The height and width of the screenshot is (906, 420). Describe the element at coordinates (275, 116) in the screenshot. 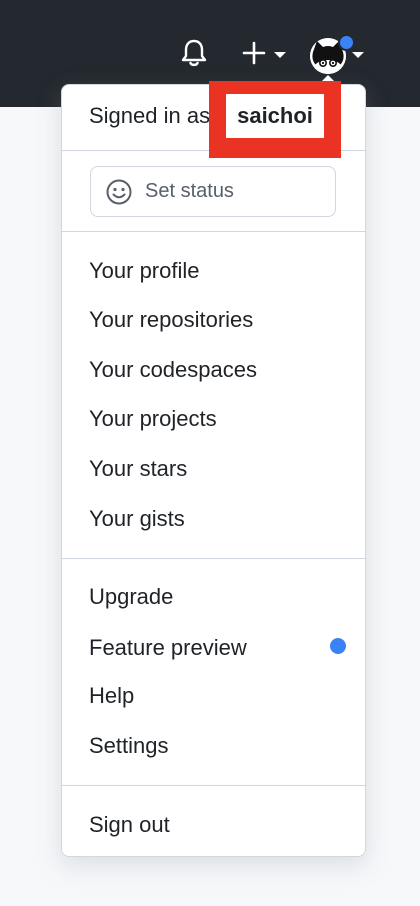

I see `username: saichoi` at that location.